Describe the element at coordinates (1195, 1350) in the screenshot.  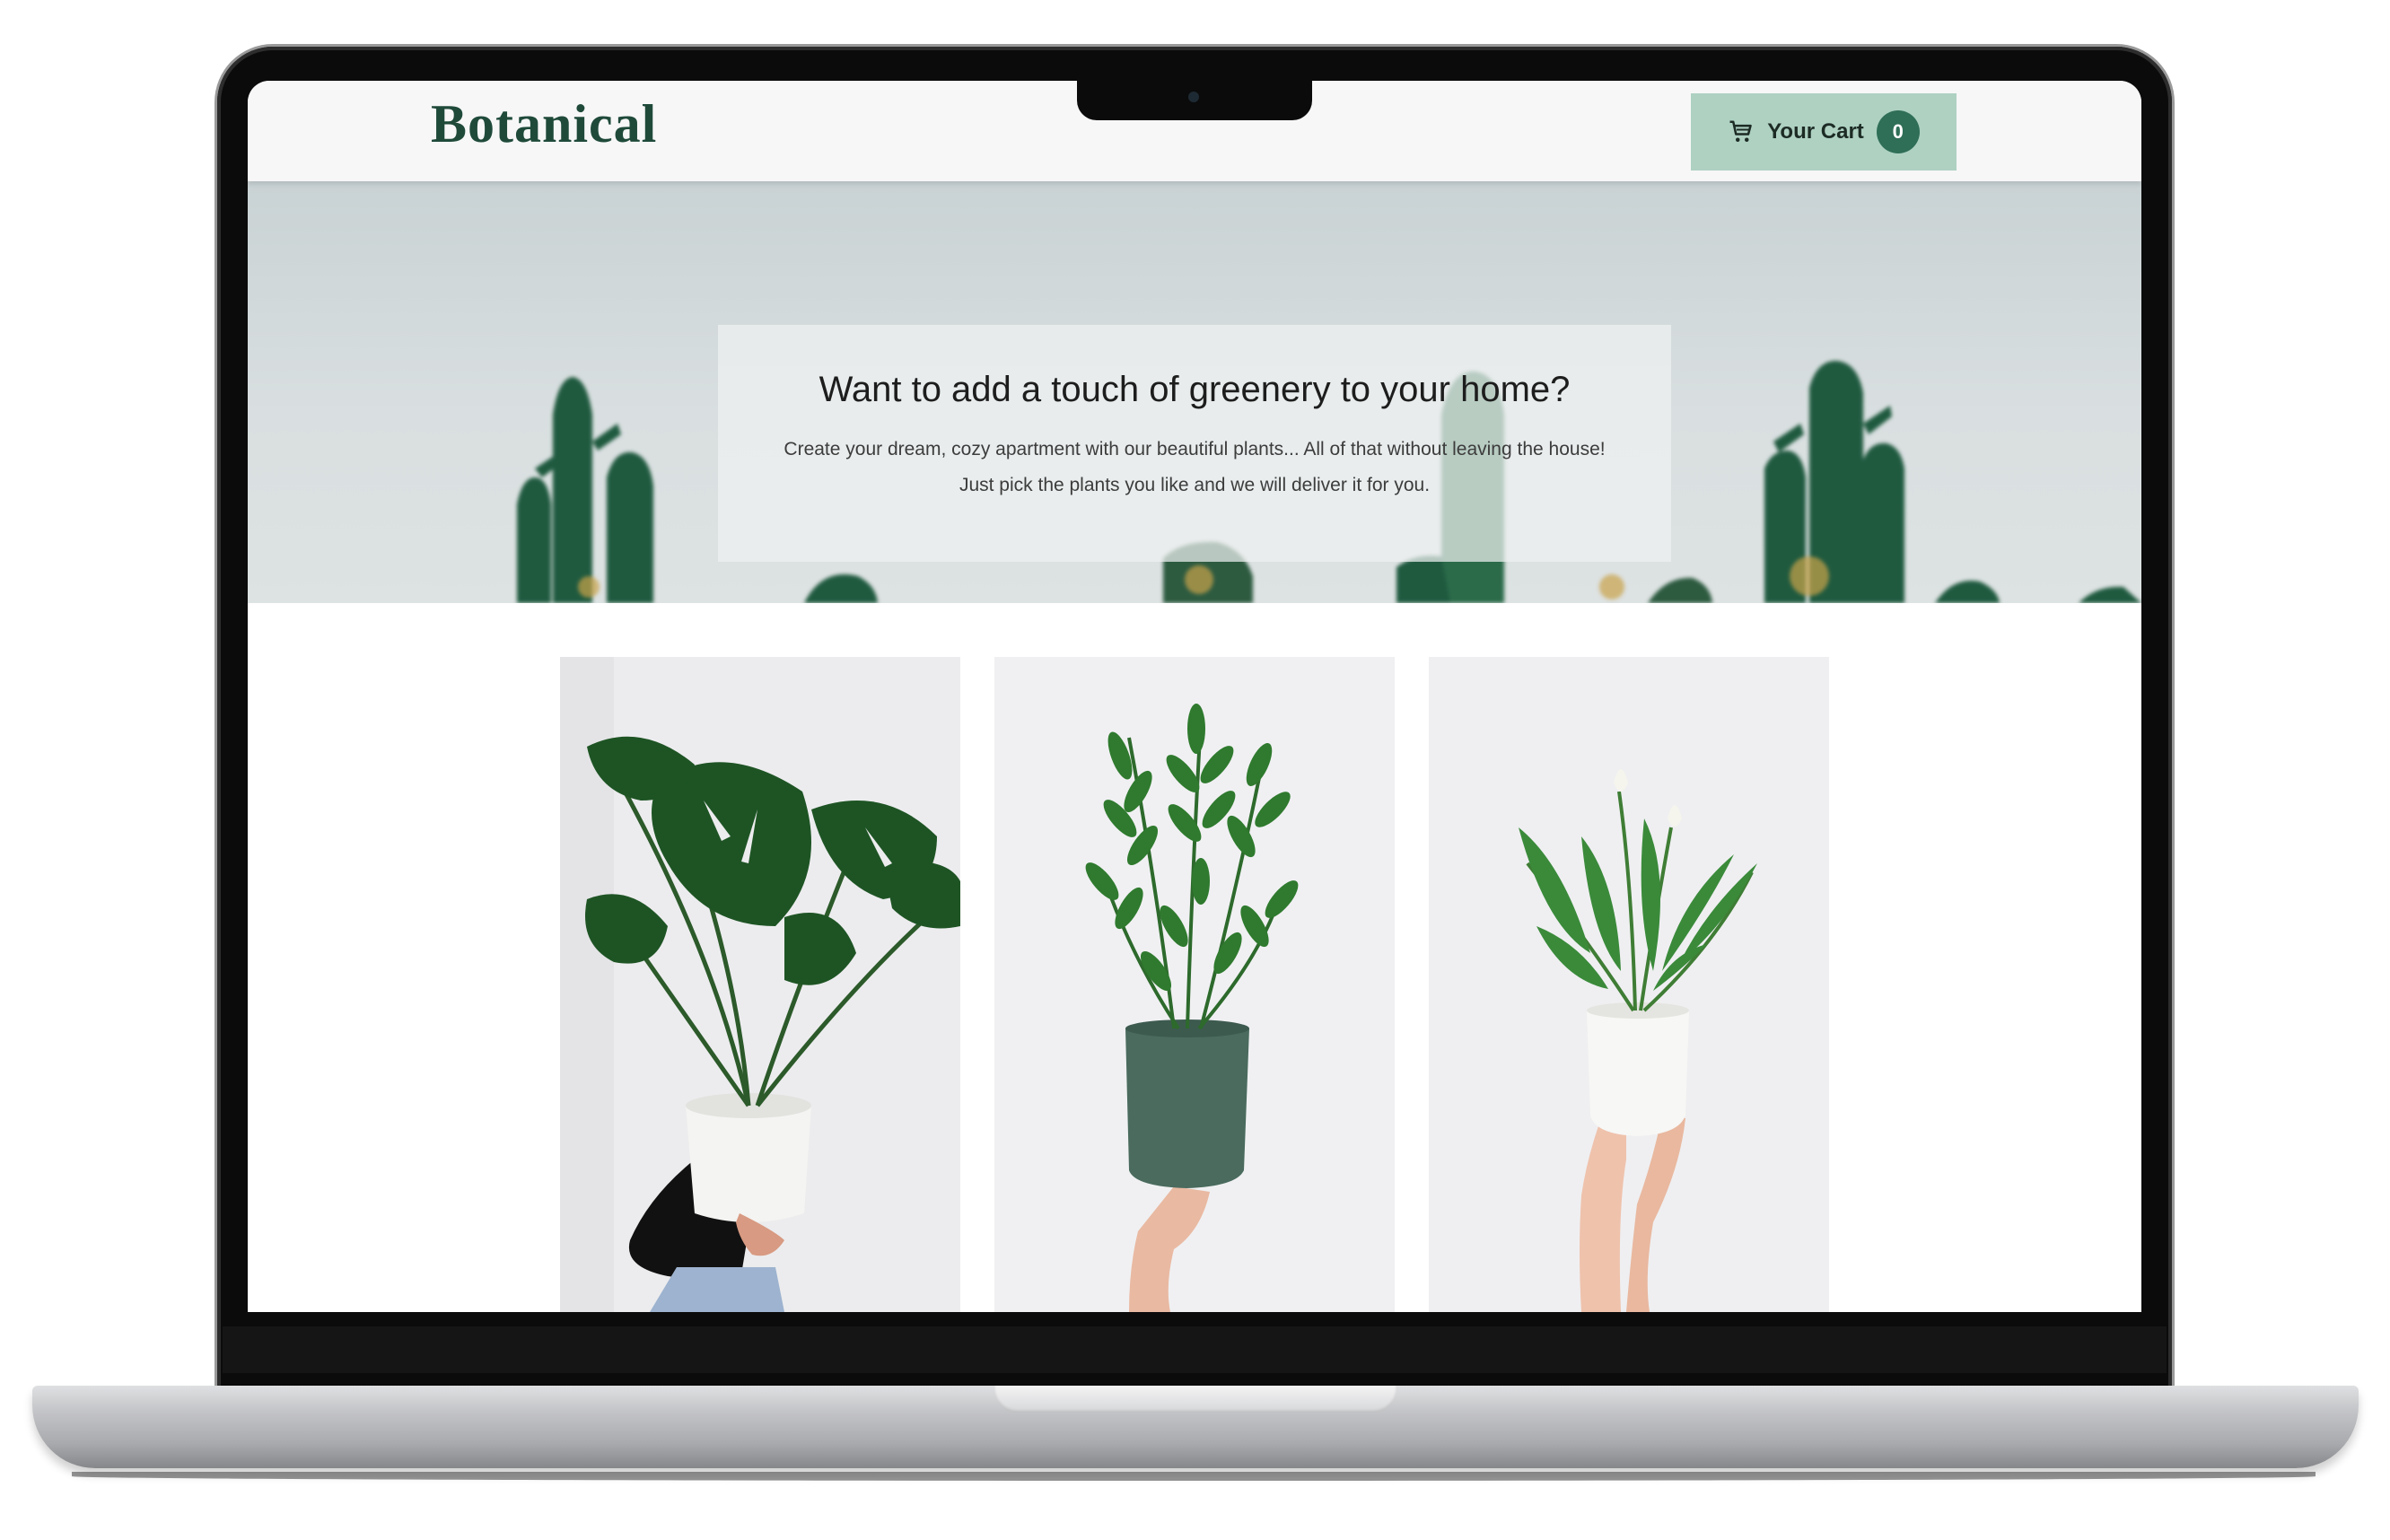
I see `laptop-chin` at that location.